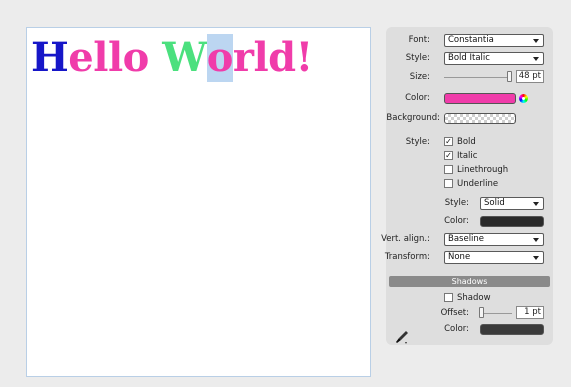 This screenshot has height=387, width=571. I want to click on shadow-color-label: Color:, so click(456, 329).